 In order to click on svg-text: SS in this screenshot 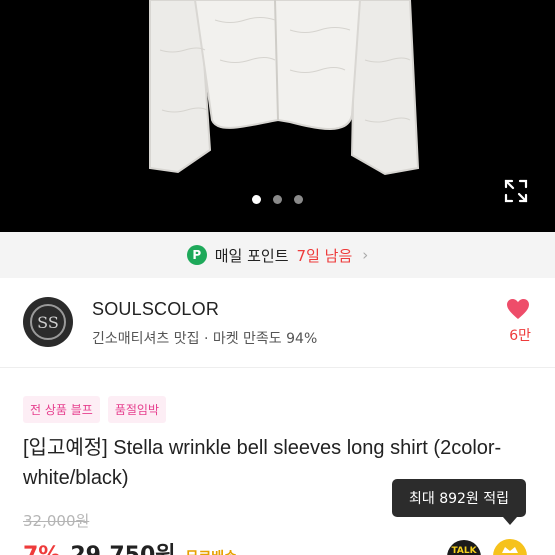, I will do `click(48, 322)`.